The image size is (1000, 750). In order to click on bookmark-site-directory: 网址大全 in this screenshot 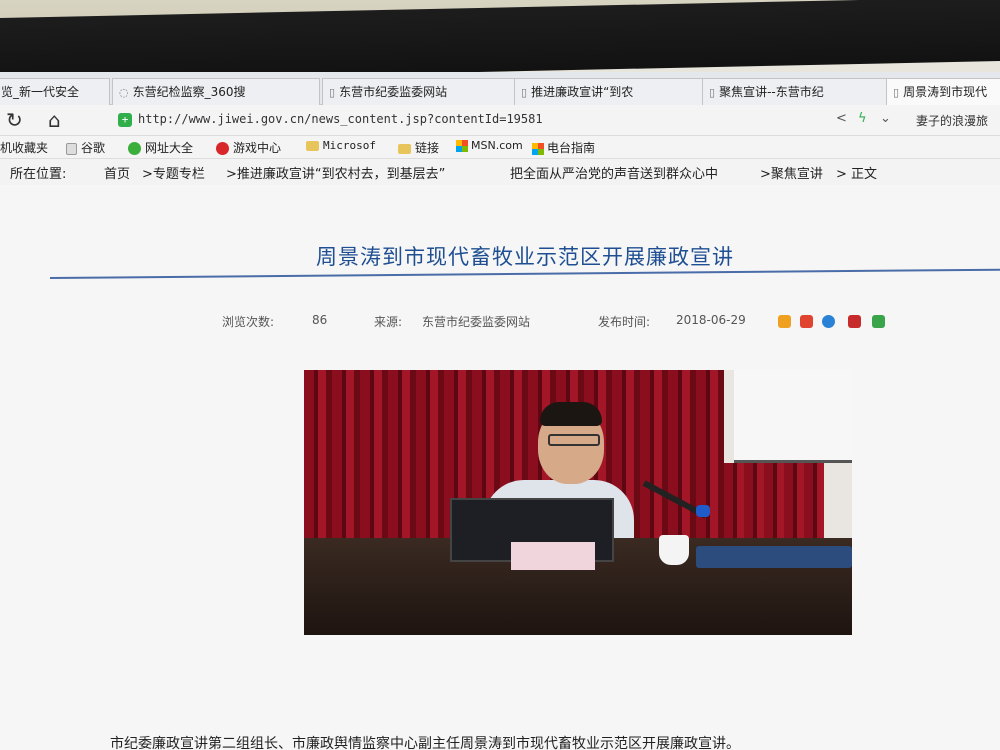, I will do `click(160, 147)`.